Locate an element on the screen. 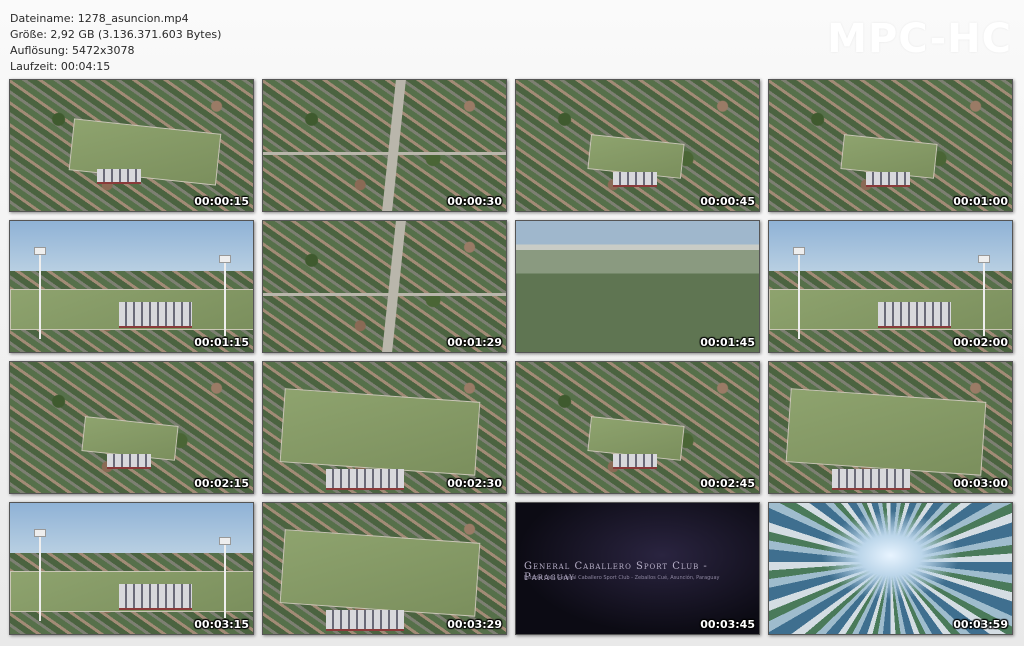 Image resolution: width=1024 pixels, height=646 pixels. thumbnail: 00:03:00 is located at coordinates (890, 427).